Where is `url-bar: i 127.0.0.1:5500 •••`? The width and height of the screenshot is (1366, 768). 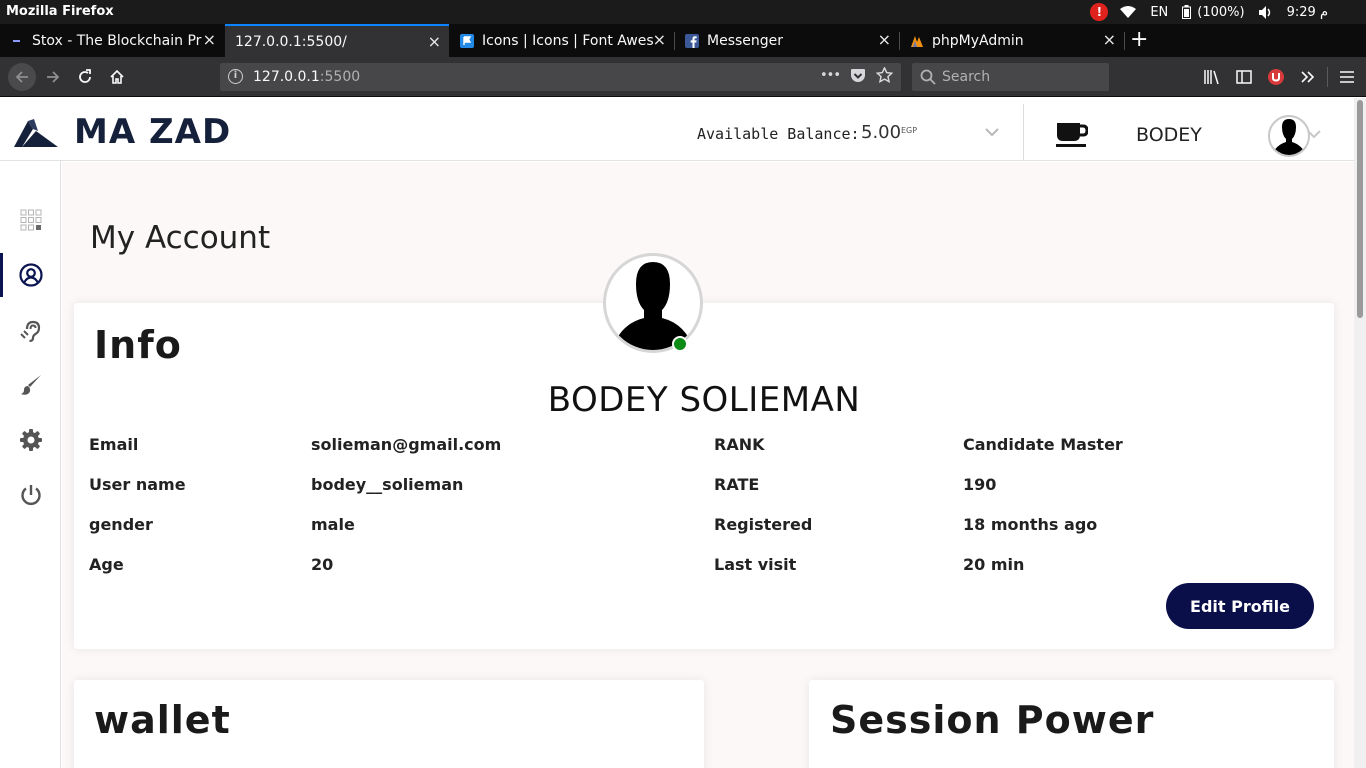 url-bar: i 127.0.0.1:5500 ••• is located at coordinates (560, 77).